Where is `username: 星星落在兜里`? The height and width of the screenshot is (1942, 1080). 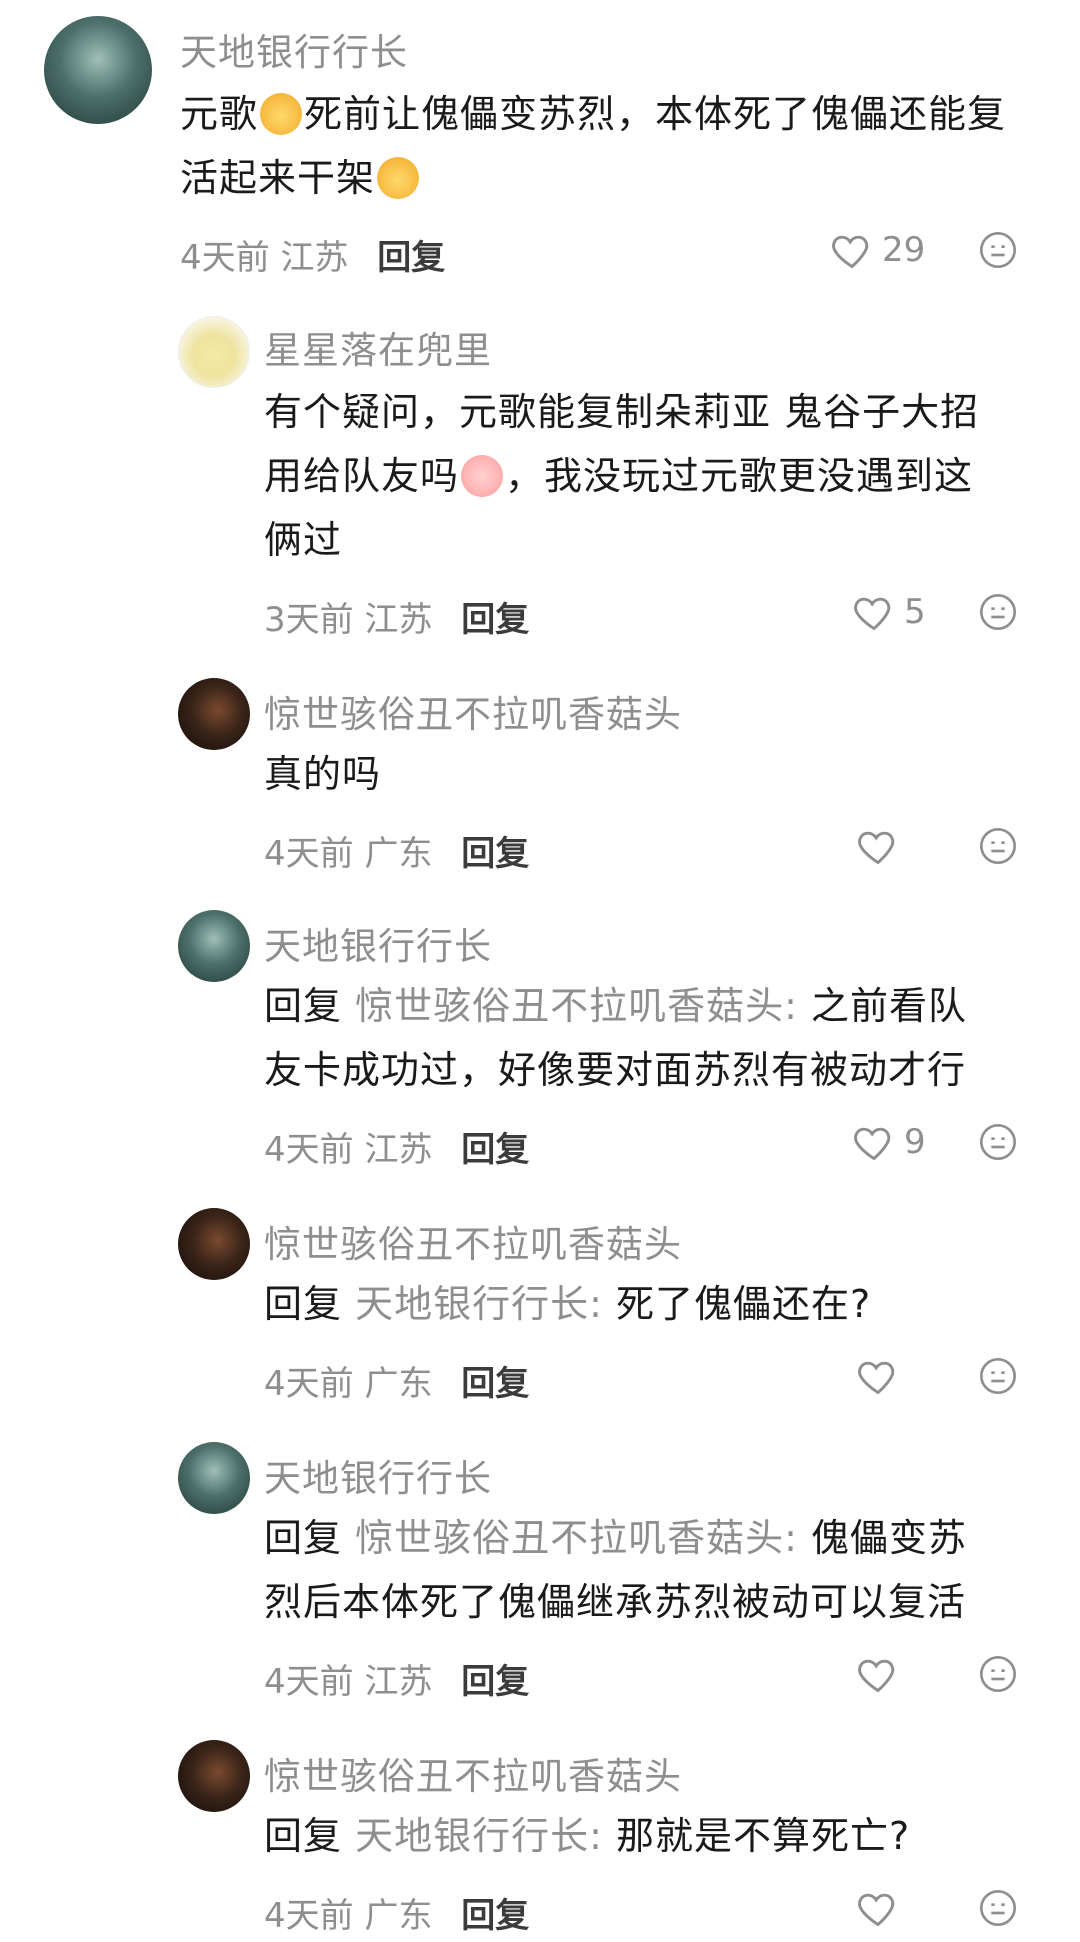 username: 星星落在兜里 is located at coordinates (378, 347).